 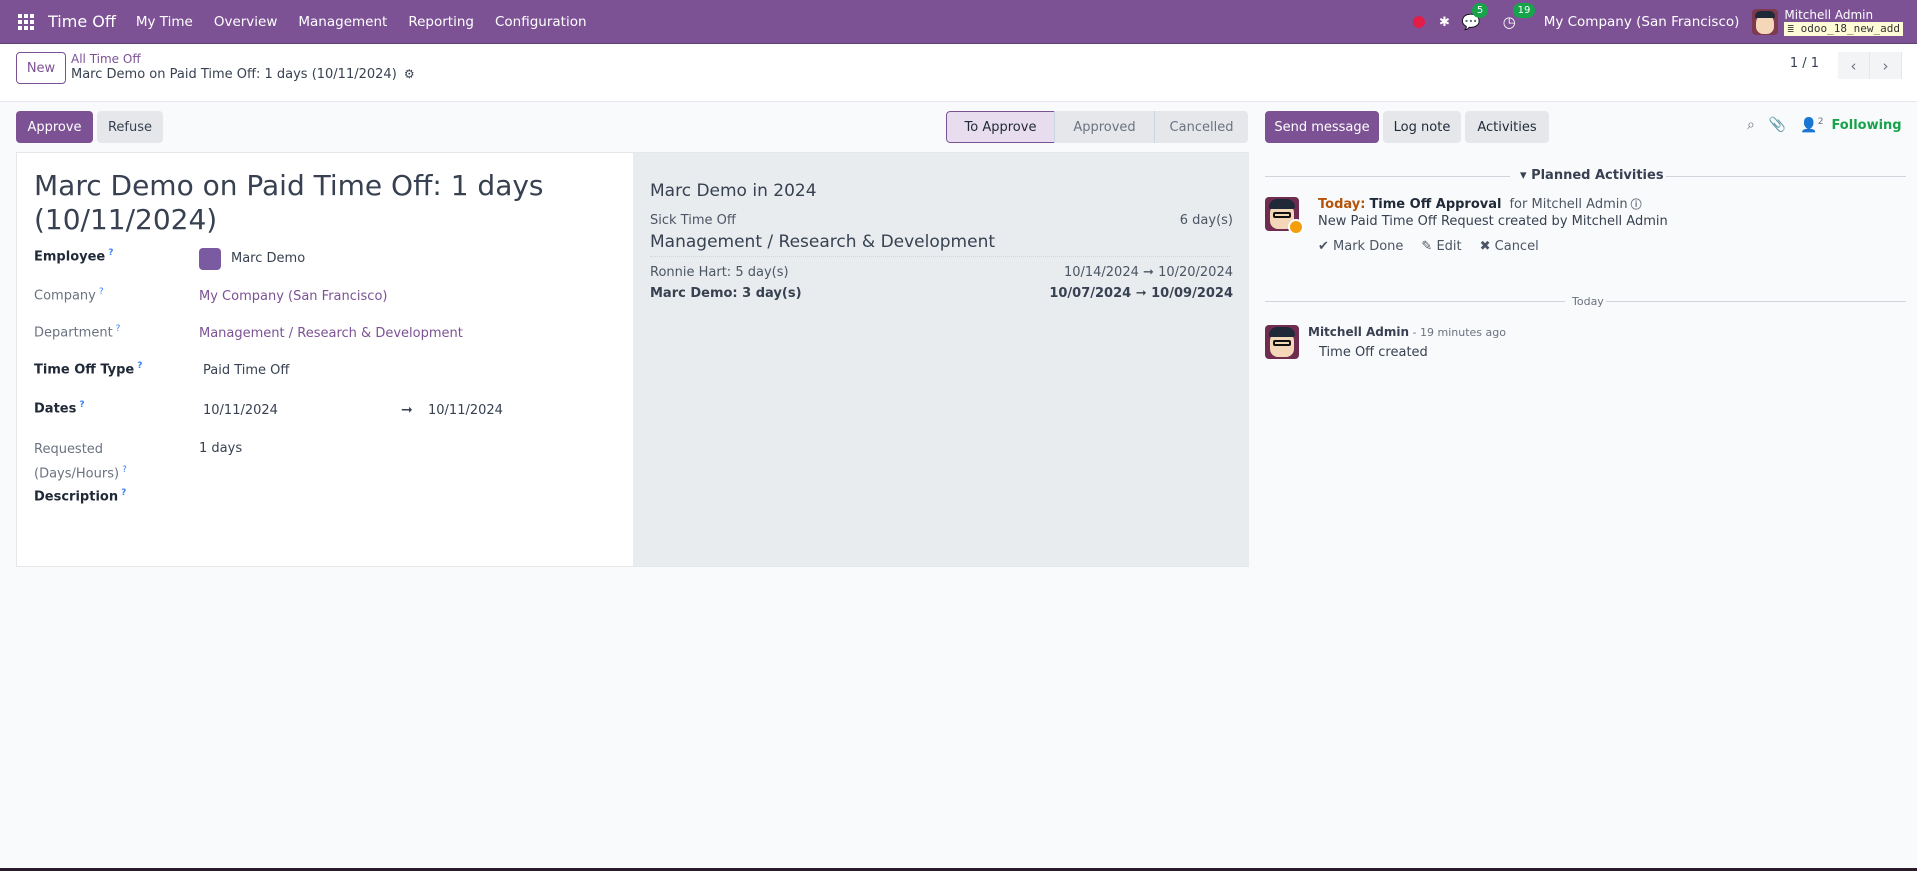 What do you see at coordinates (1854, 65) in the screenshot?
I see `pager-previous-button: ‹` at bounding box center [1854, 65].